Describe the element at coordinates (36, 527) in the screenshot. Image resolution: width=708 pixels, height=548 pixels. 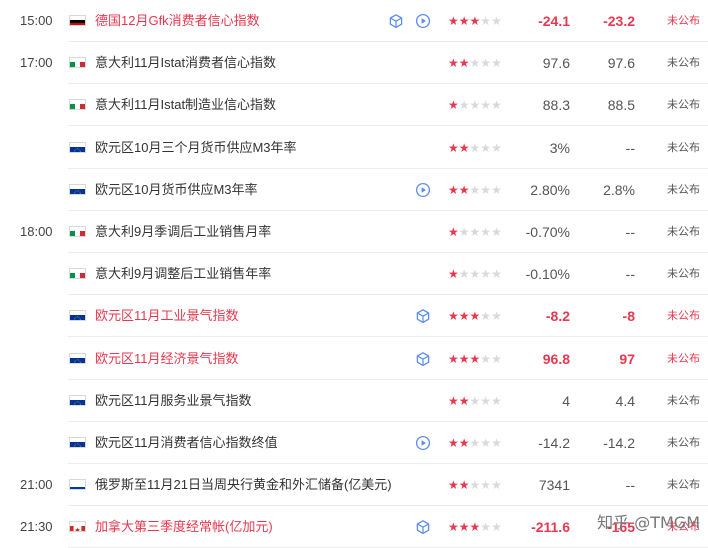
I see `event-time: 21:30` at that location.